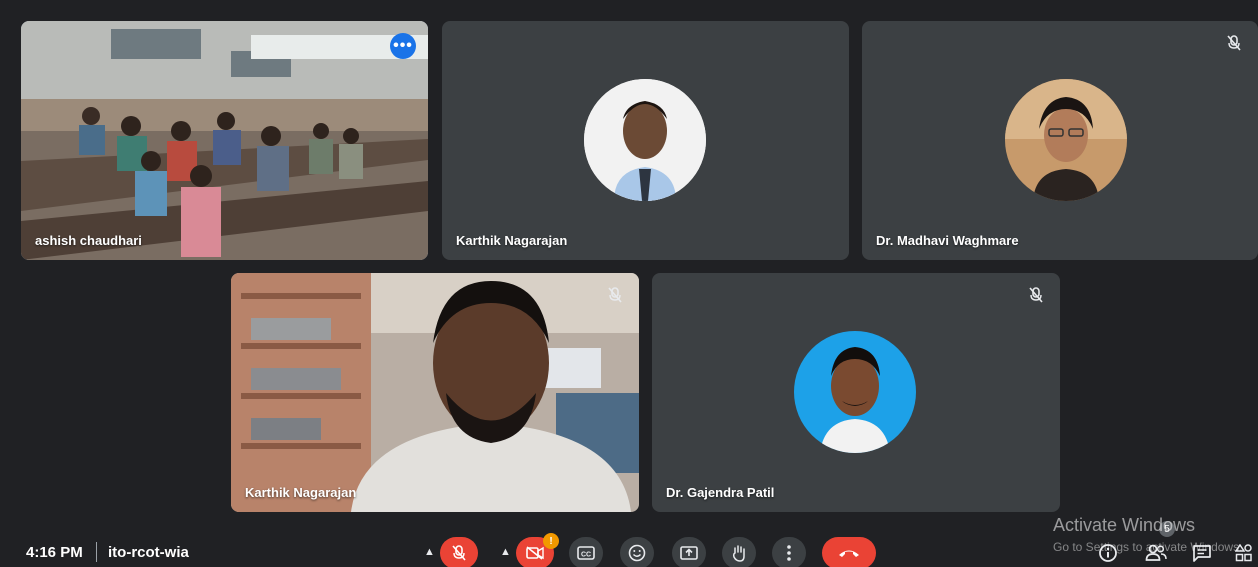 The width and height of the screenshot is (1258, 567). What do you see at coordinates (1124, 525) in the screenshot?
I see `activate-windows-title: Activate Windows` at bounding box center [1124, 525].